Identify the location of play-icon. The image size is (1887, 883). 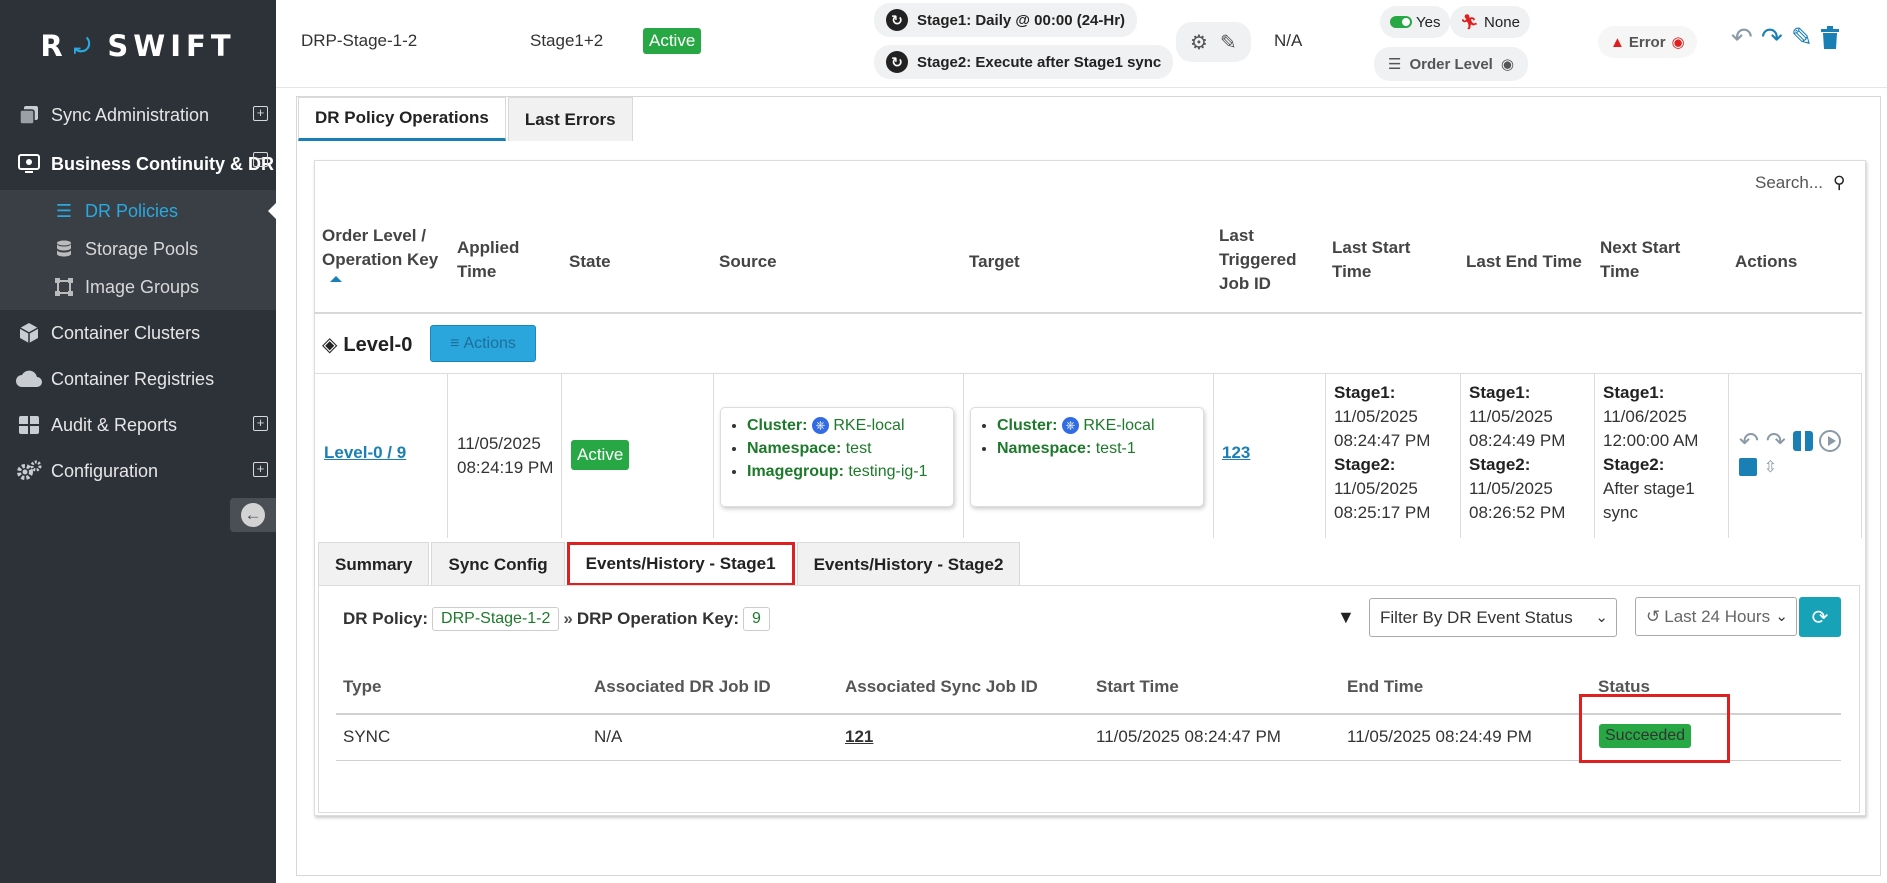
(1830, 441).